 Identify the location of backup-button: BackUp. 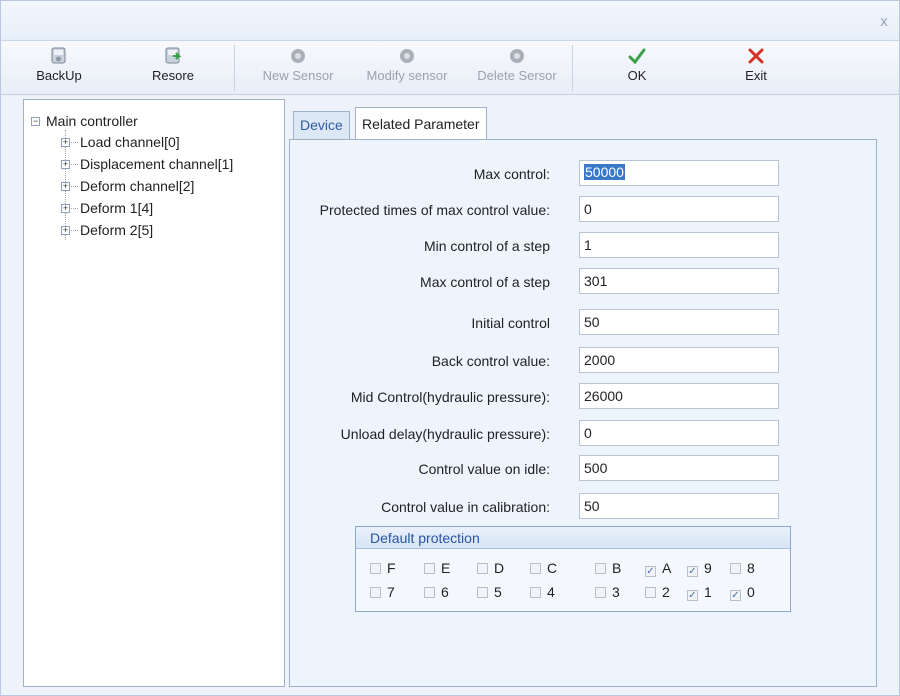
(59, 68).